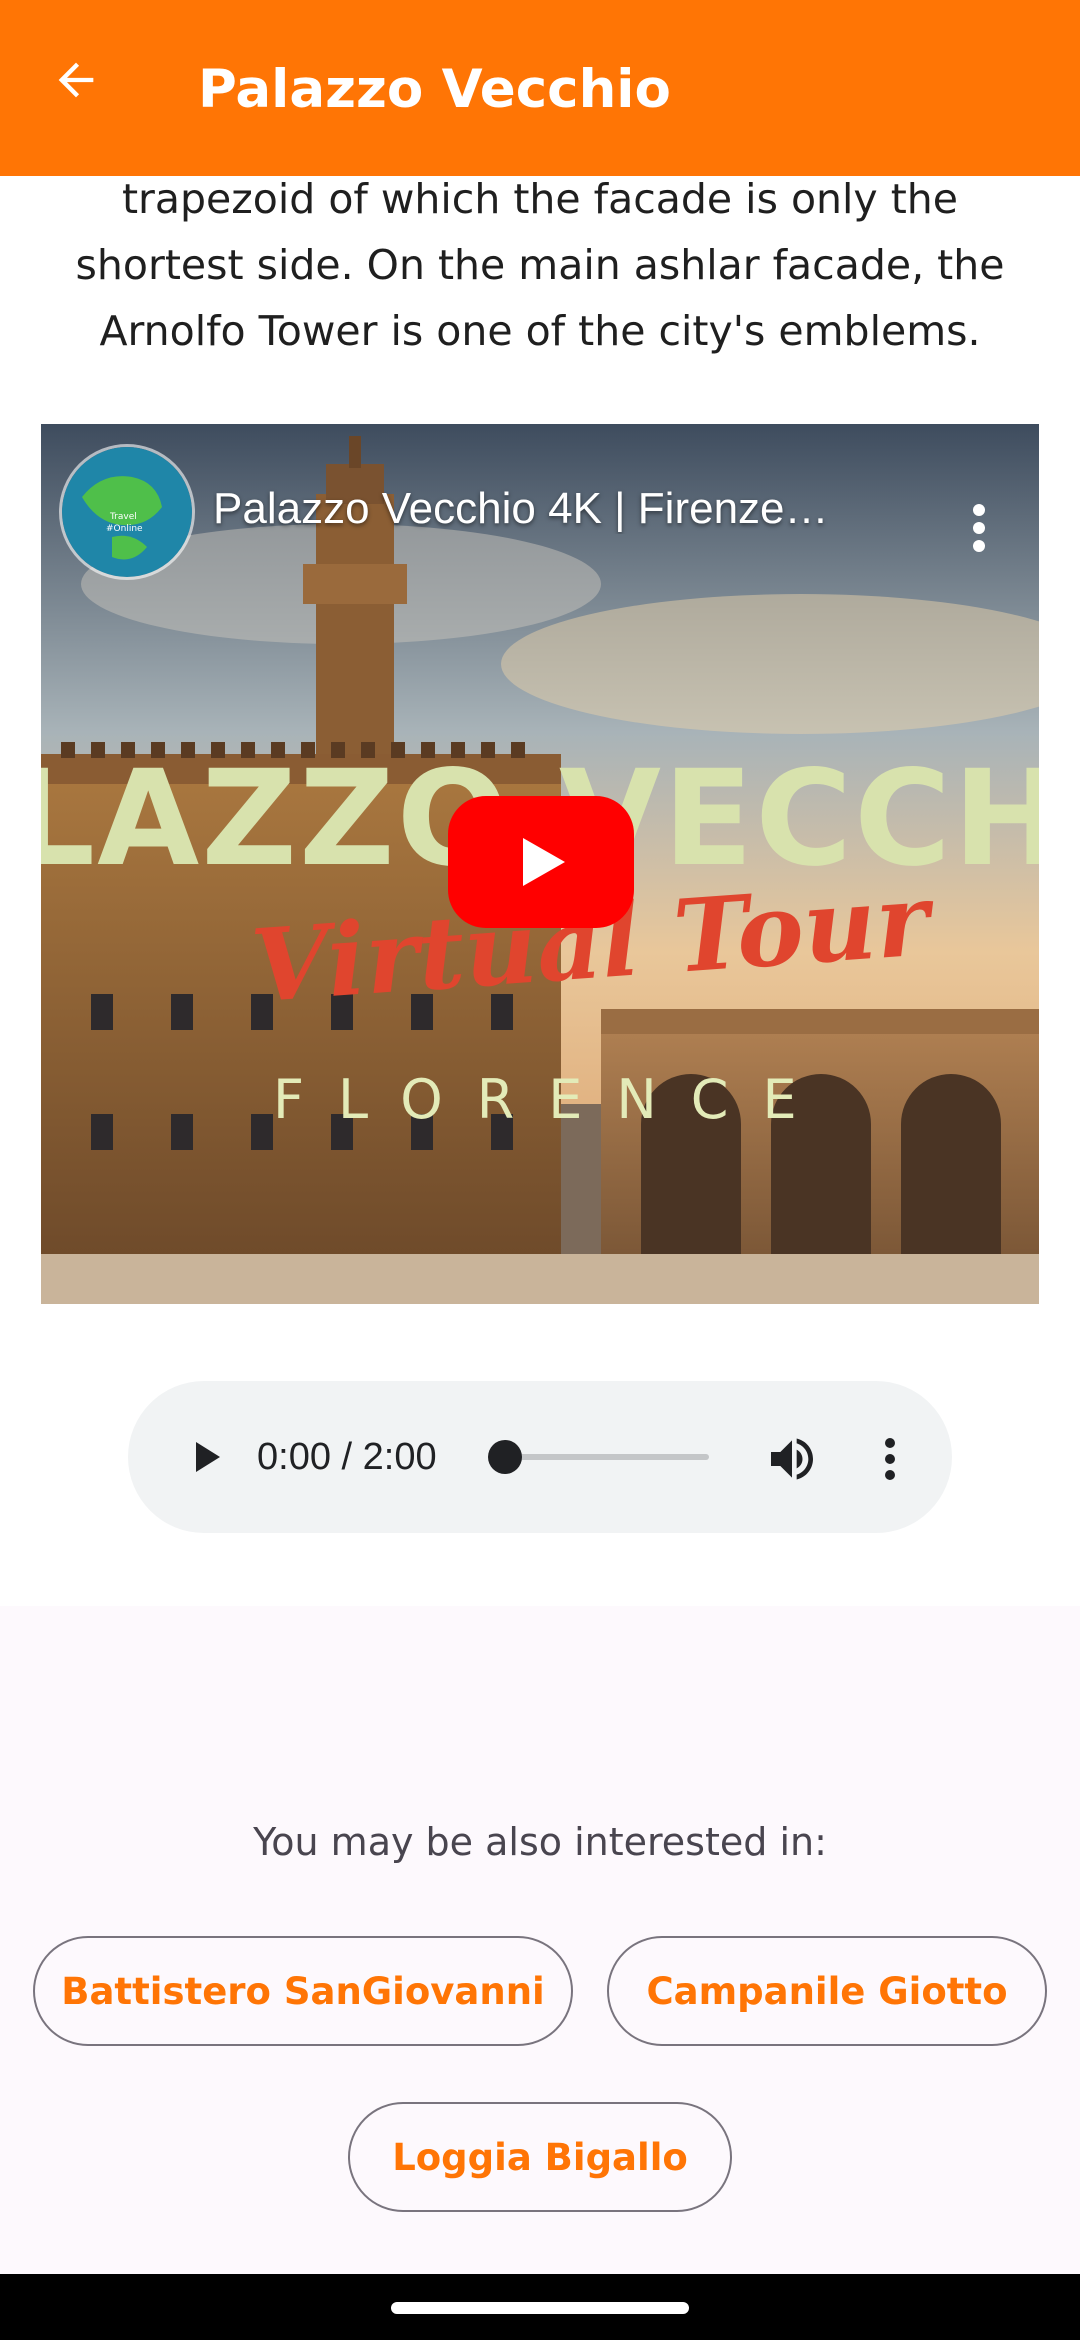 The height and width of the screenshot is (2340, 1080). I want to click on audio-menu-button, so click(890, 1459).